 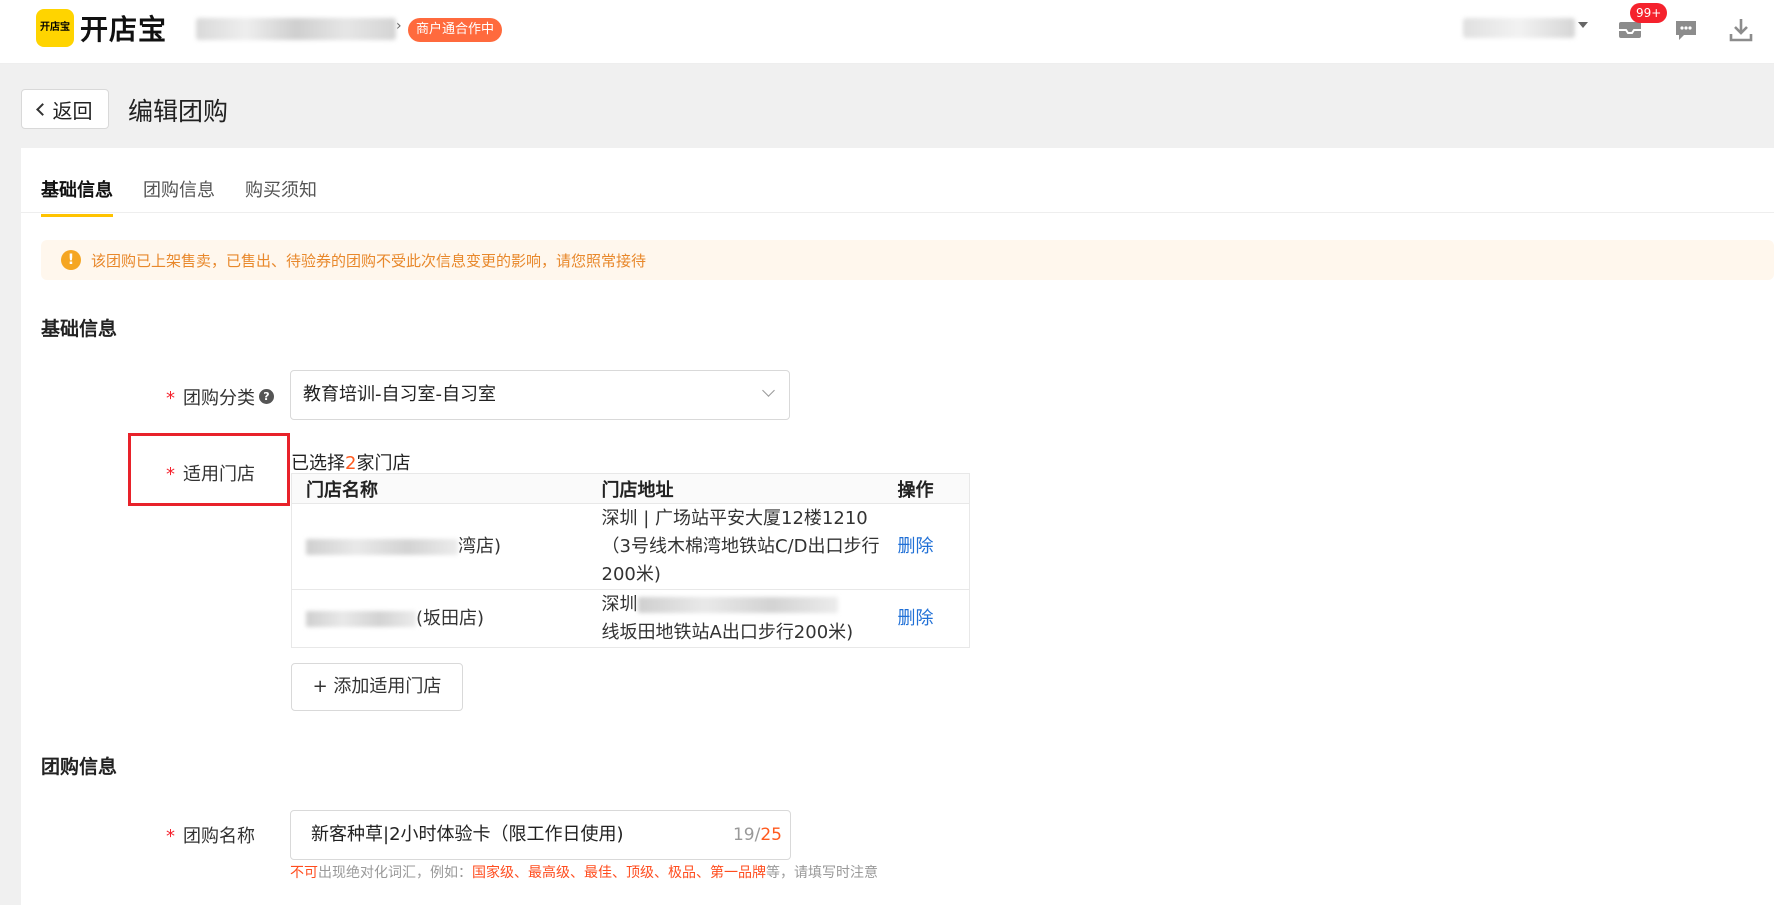 What do you see at coordinates (178, 111) in the screenshot?
I see `page-title: 编辑团购` at bounding box center [178, 111].